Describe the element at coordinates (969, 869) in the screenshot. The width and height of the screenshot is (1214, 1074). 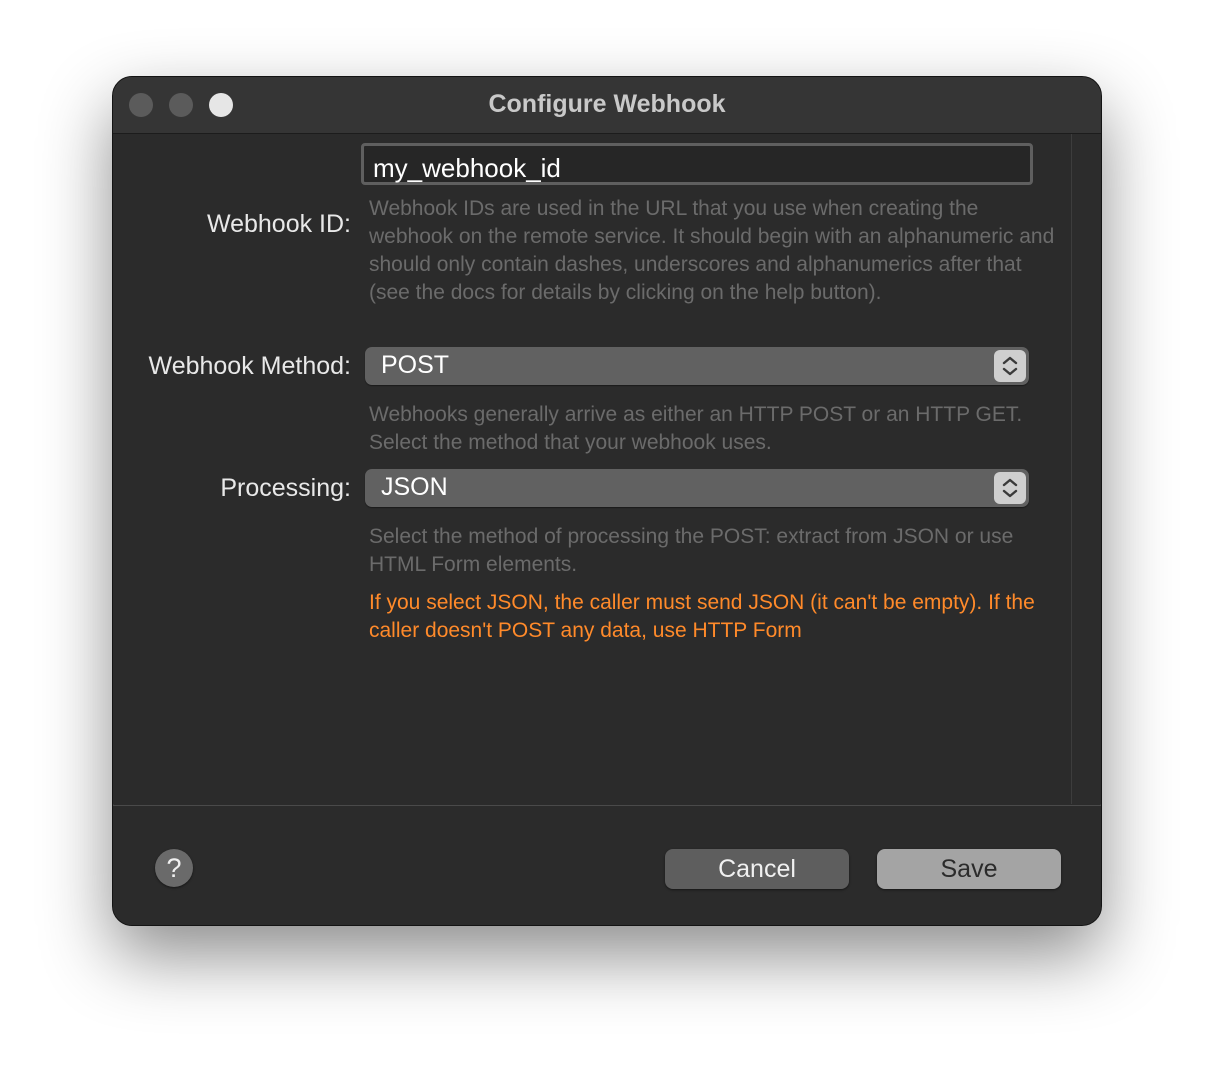
I see `save-button: Save` at that location.